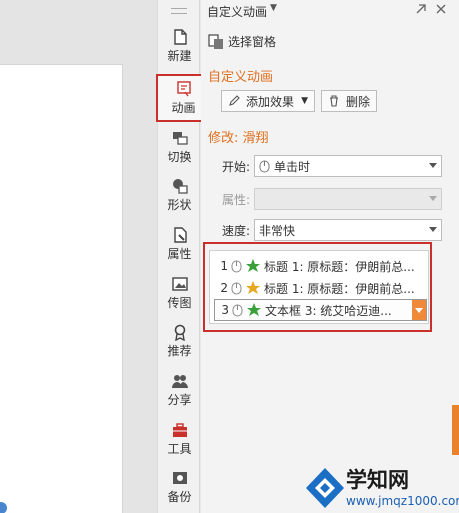 The image size is (459, 513). What do you see at coordinates (179, 497) in the screenshot?
I see `sidebar-item-label: 备份` at bounding box center [179, 497].